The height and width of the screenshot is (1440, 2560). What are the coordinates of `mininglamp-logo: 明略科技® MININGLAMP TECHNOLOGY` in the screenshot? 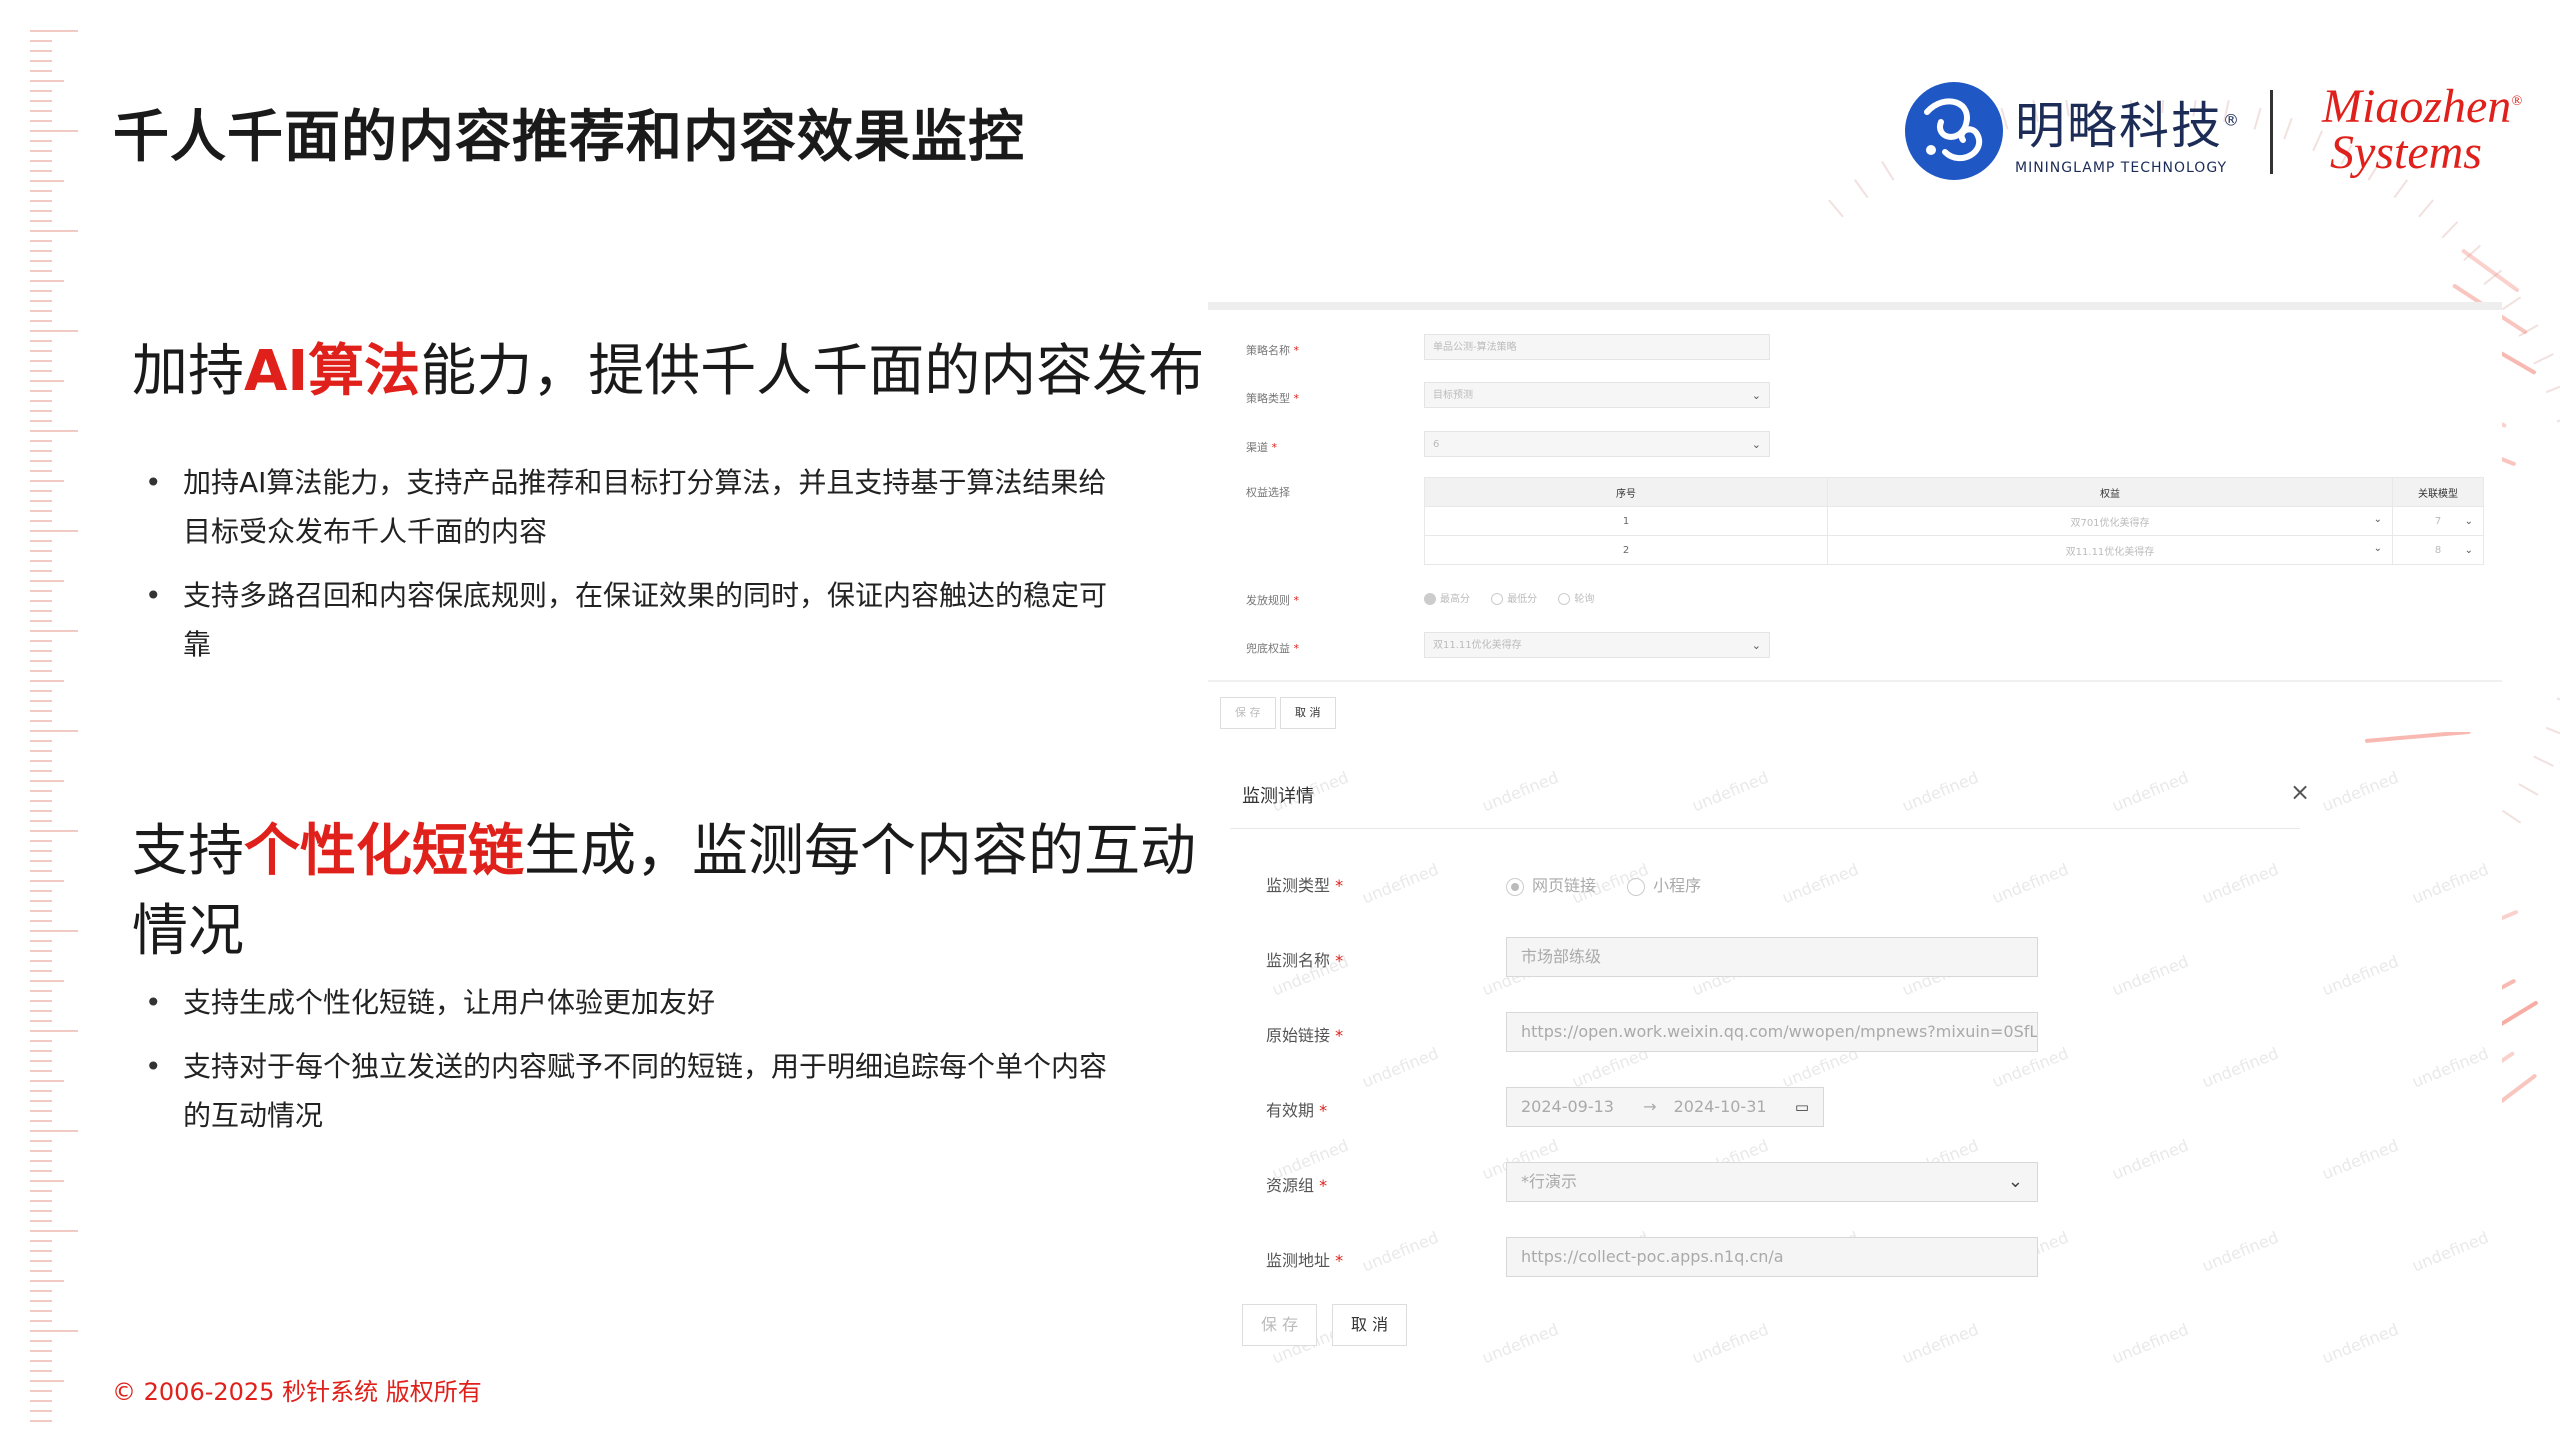 It's located at (2073, 131).